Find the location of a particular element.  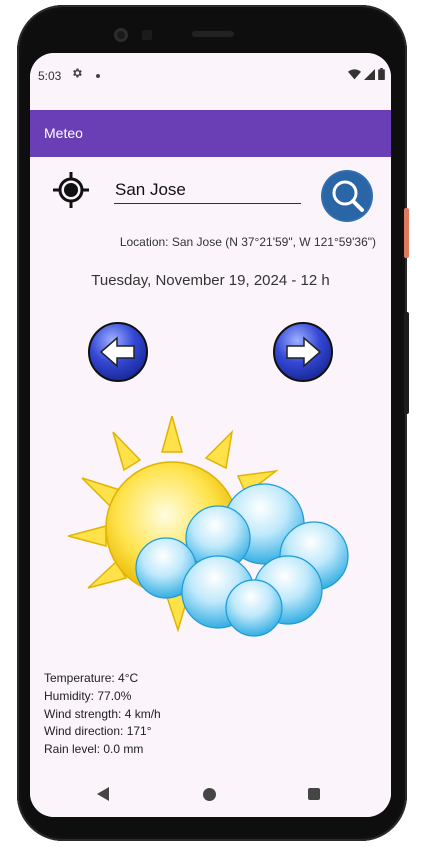

settings-gear-icon is located at coordinates (77, 73).